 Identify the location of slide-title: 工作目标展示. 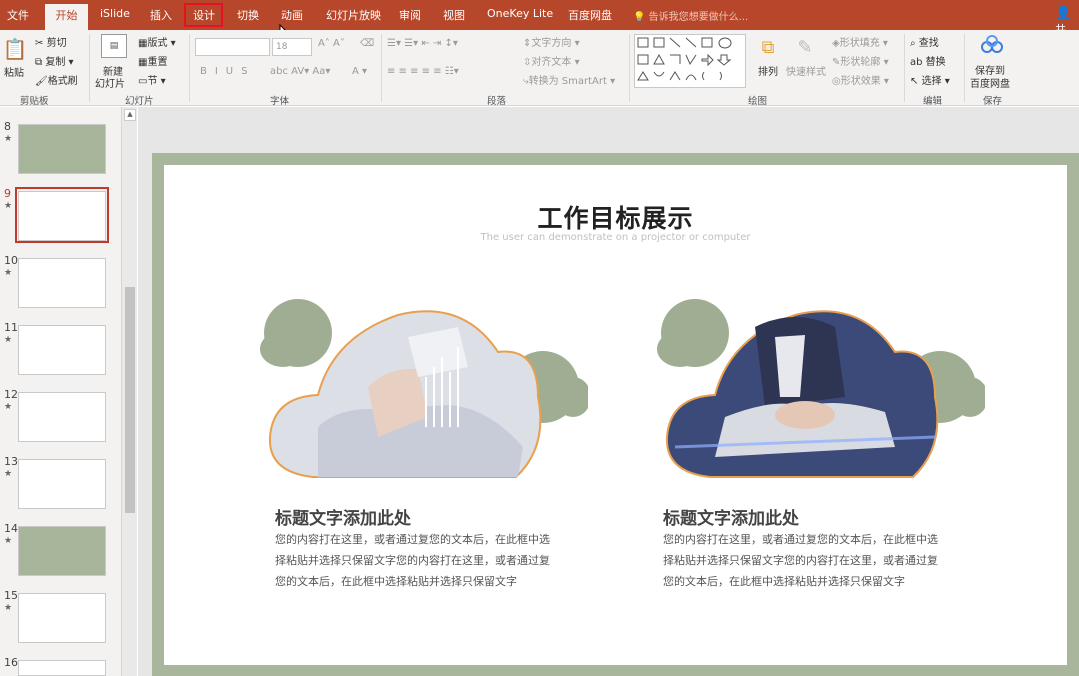
(615, 217).